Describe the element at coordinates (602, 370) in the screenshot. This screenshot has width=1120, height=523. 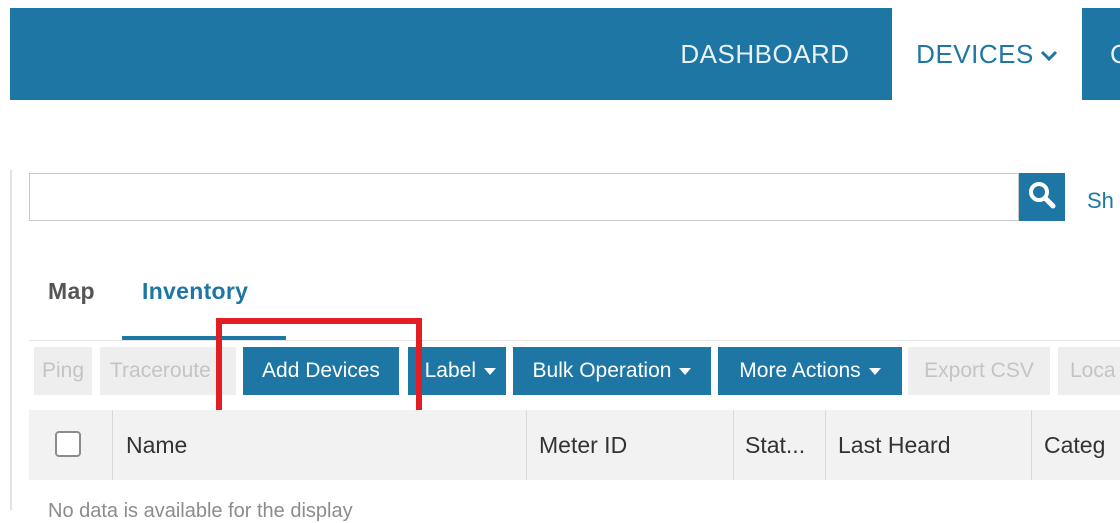
I see `bulk-operation-button-label: Bulk Operation` at that location.